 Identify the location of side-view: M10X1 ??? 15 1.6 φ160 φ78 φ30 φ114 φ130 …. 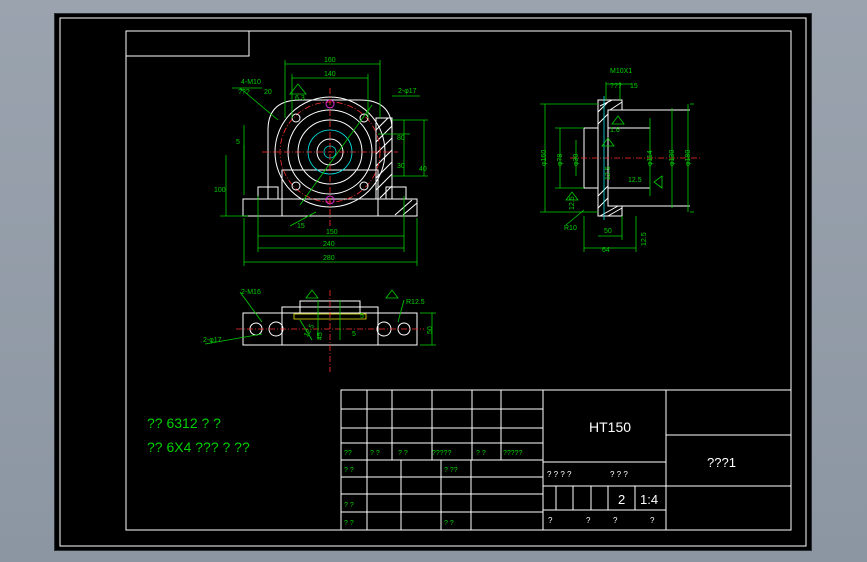
(620, 161).